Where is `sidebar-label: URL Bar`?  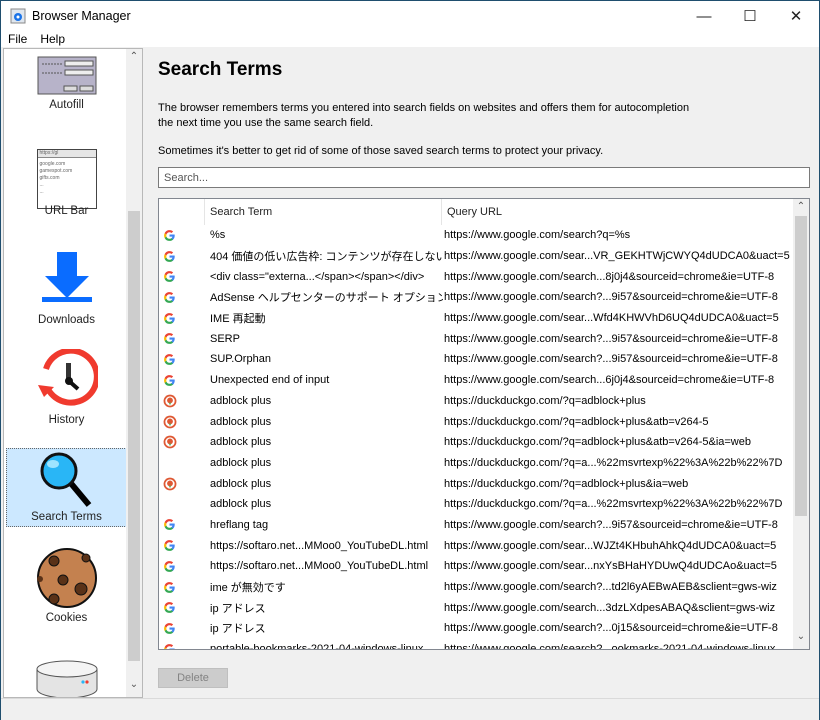
sidebar-label: URL Bar is located at coordinates (66, 211).